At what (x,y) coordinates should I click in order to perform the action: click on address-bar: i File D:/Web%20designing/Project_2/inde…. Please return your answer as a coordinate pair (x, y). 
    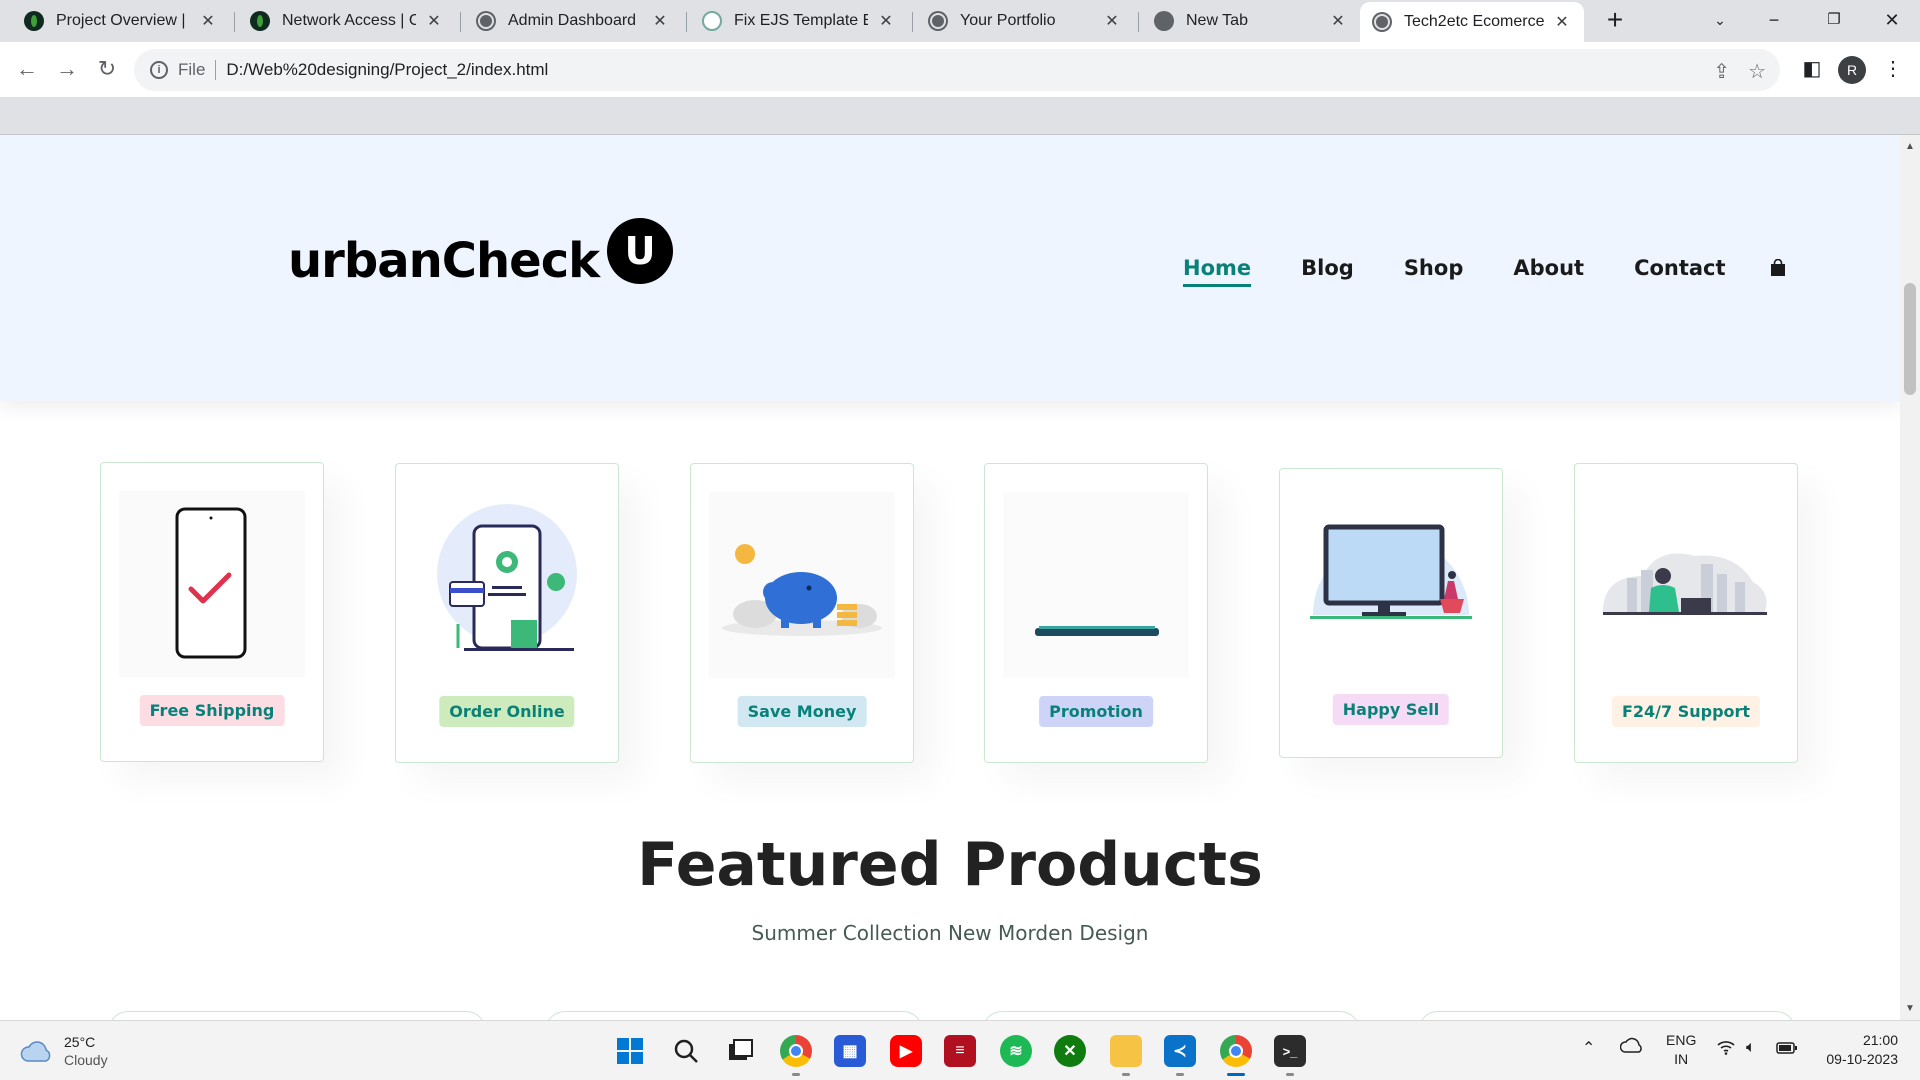
    Looking at the image, I should click on (957, 70).